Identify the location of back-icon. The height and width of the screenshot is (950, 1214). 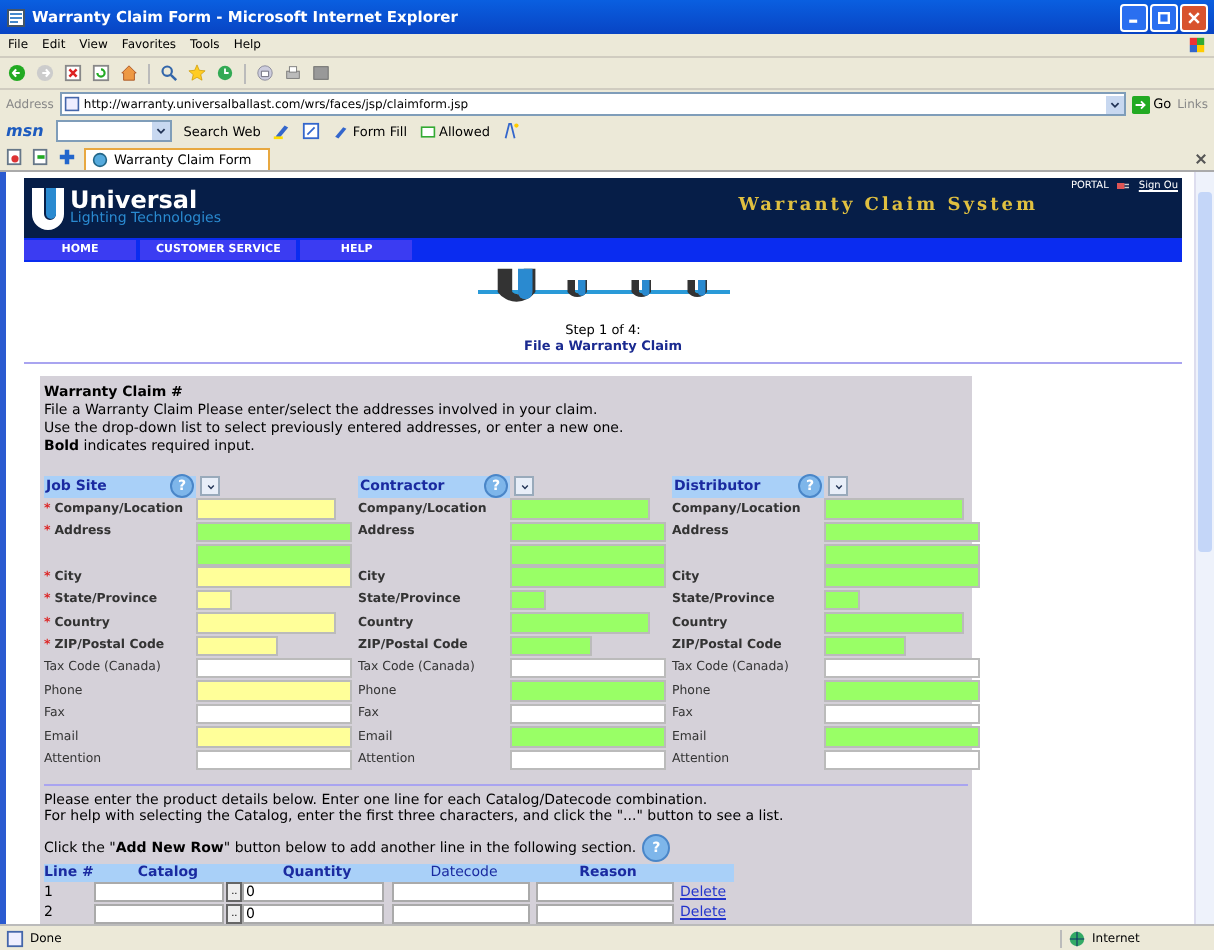
(17, 73).